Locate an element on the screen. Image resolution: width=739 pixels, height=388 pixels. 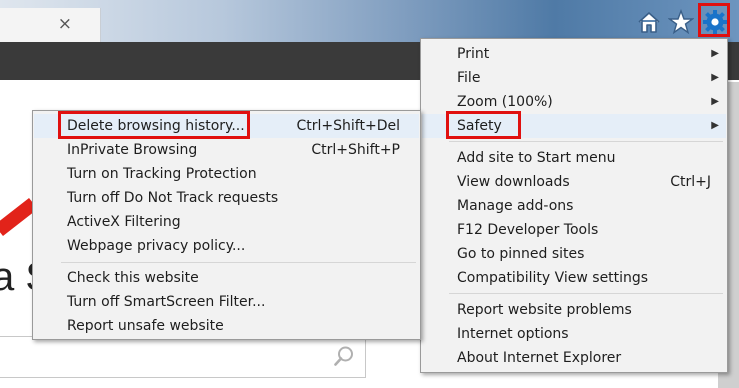
menu-item-label: Check this website is located at coordinates (133, 278).